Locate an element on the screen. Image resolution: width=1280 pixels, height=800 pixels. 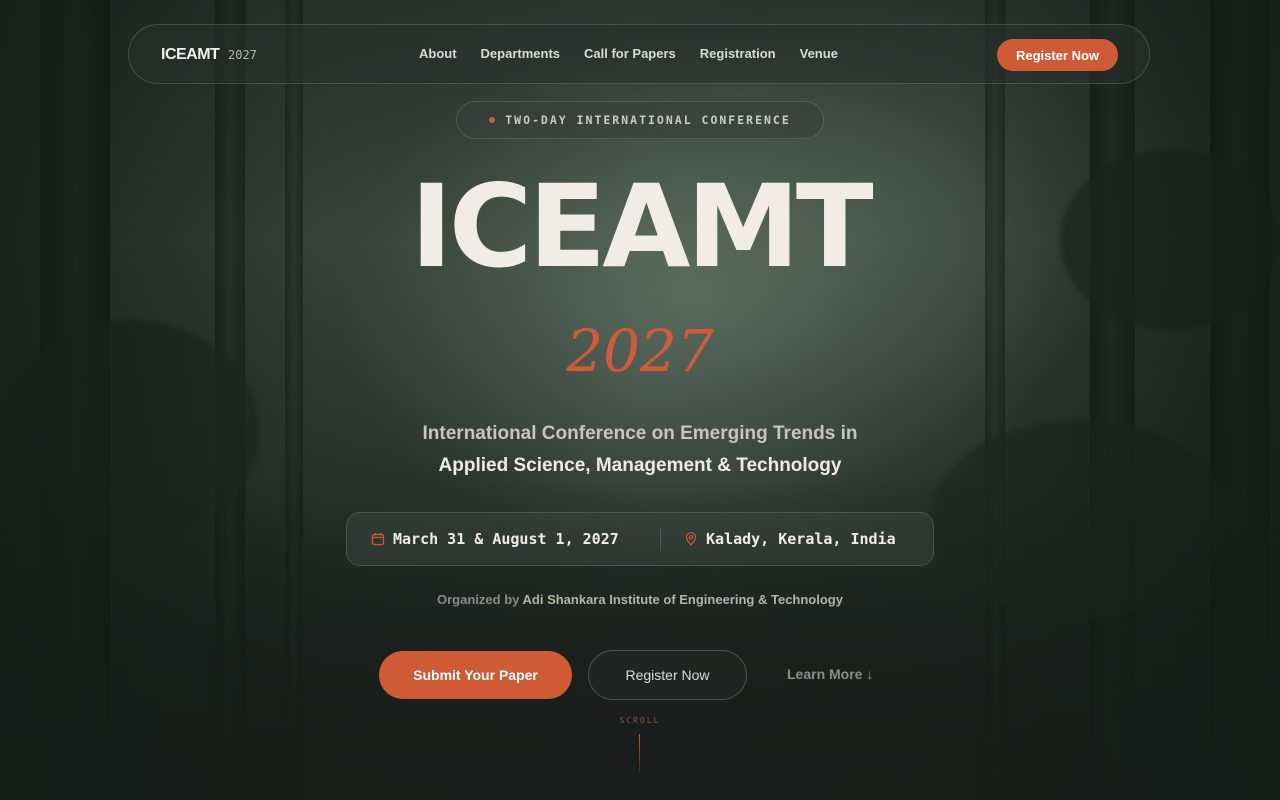
event-location: Kalady, Kerala, India is located at coordinates (790, 539).